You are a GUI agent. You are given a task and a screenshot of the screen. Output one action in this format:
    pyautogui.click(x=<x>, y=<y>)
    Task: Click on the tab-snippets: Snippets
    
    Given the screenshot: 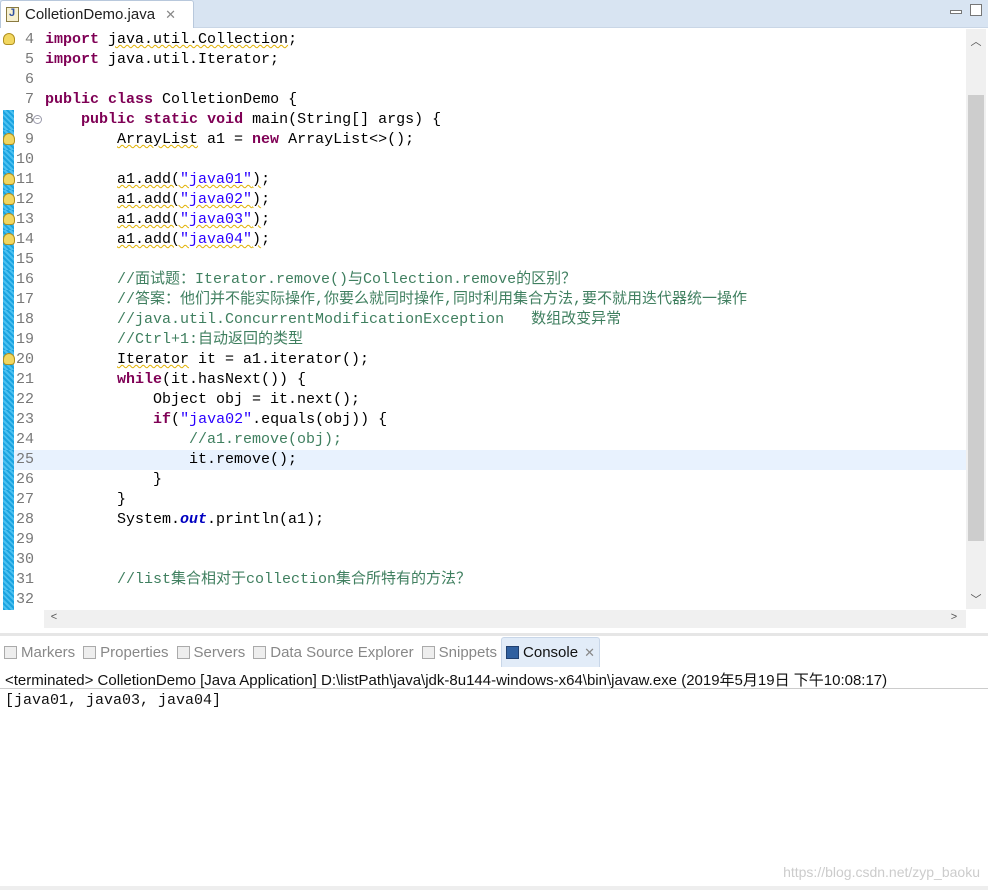 What is the action you would take?
    pyautogui.click(x=459, y=652)
    